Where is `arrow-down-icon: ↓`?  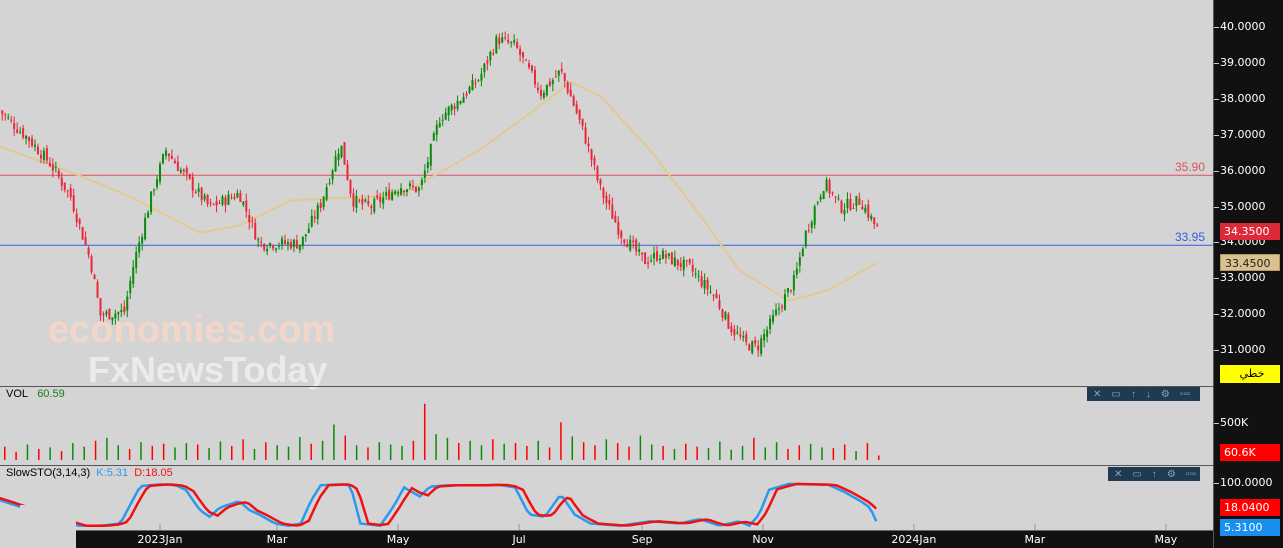
arrow-down-icon: ↓ is located at coordinates (1148, 394).